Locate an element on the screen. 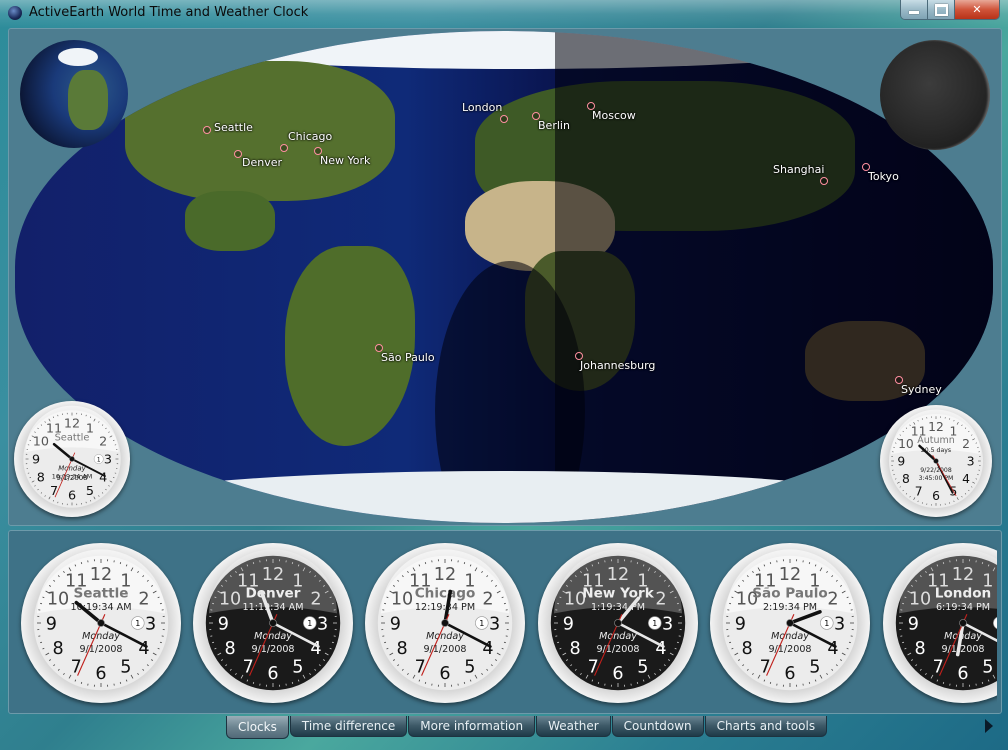 This screenshot has width=1008, height=750. south-america is located at coordinates (350, 346).